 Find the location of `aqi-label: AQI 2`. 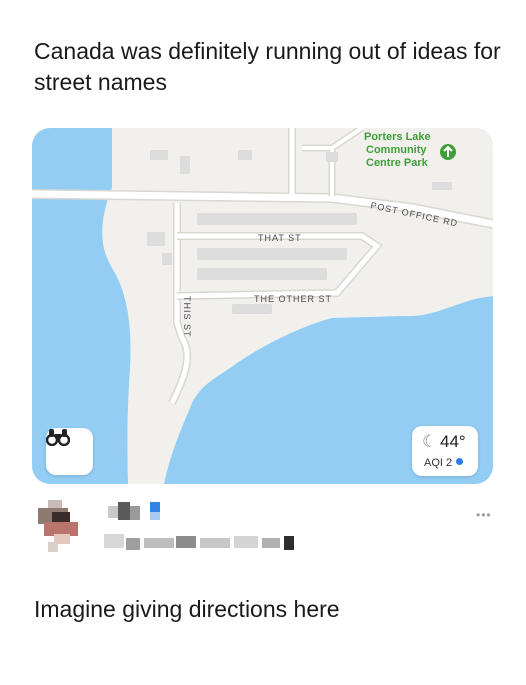

aqi-label: AQI 2 is located at coordinates (438, 463).